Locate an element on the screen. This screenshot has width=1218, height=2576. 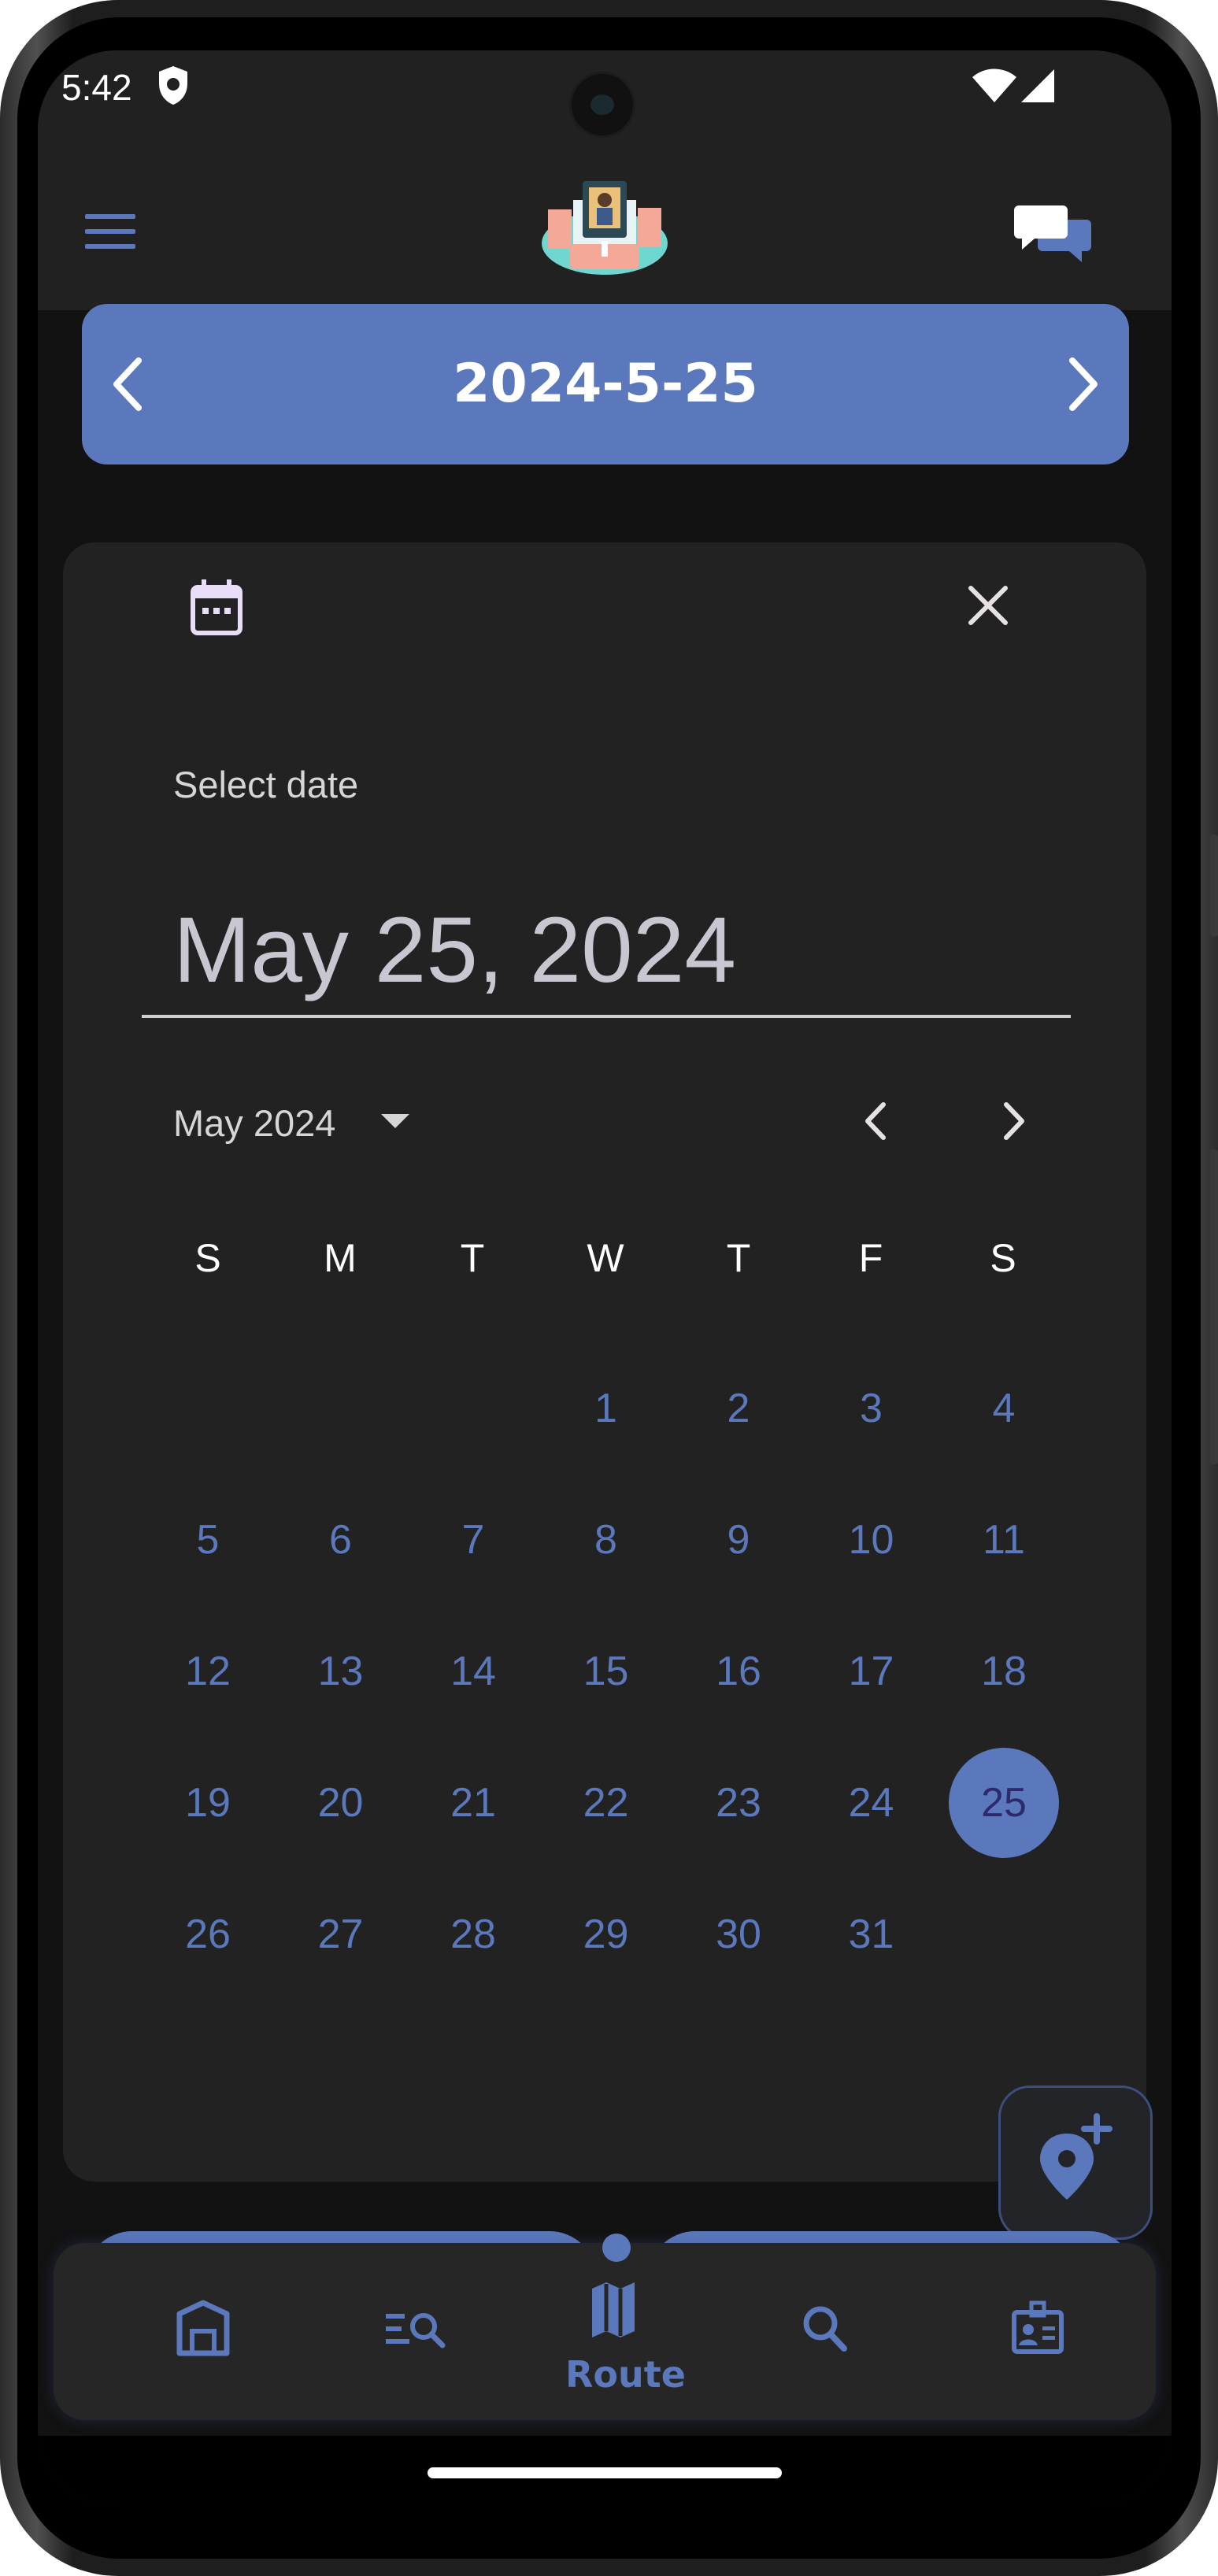
volume-button is located at coordinates (1214, 886).